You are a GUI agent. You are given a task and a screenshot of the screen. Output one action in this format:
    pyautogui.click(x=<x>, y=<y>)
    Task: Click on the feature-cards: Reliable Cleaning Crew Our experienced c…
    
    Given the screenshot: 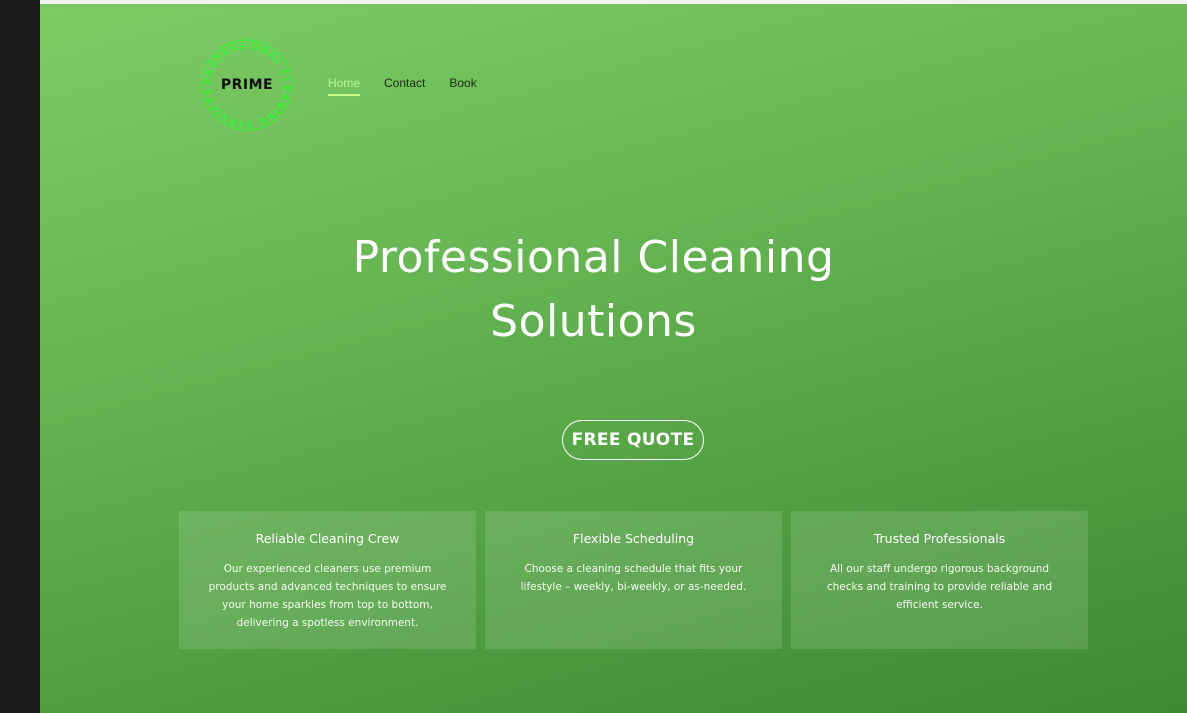 What is the action you would take?
    pyautogui.click(x=633, y=580)
    